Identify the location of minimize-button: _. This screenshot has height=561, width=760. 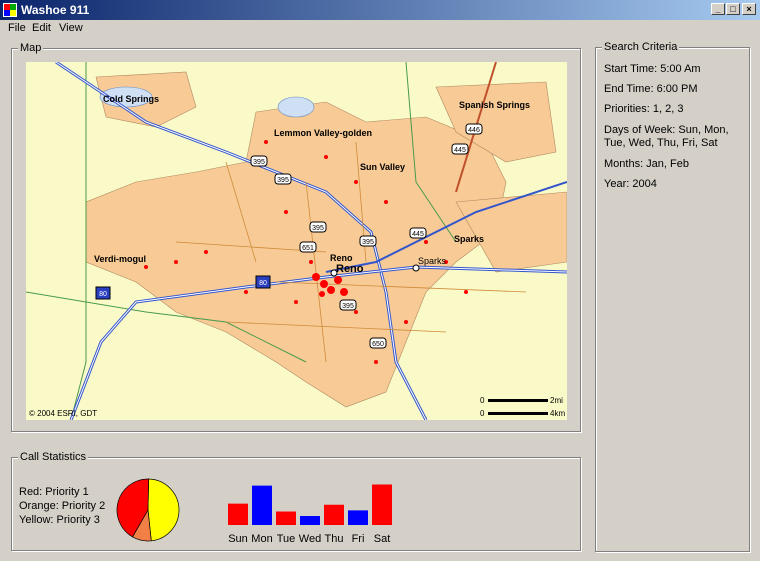
(718, 9).